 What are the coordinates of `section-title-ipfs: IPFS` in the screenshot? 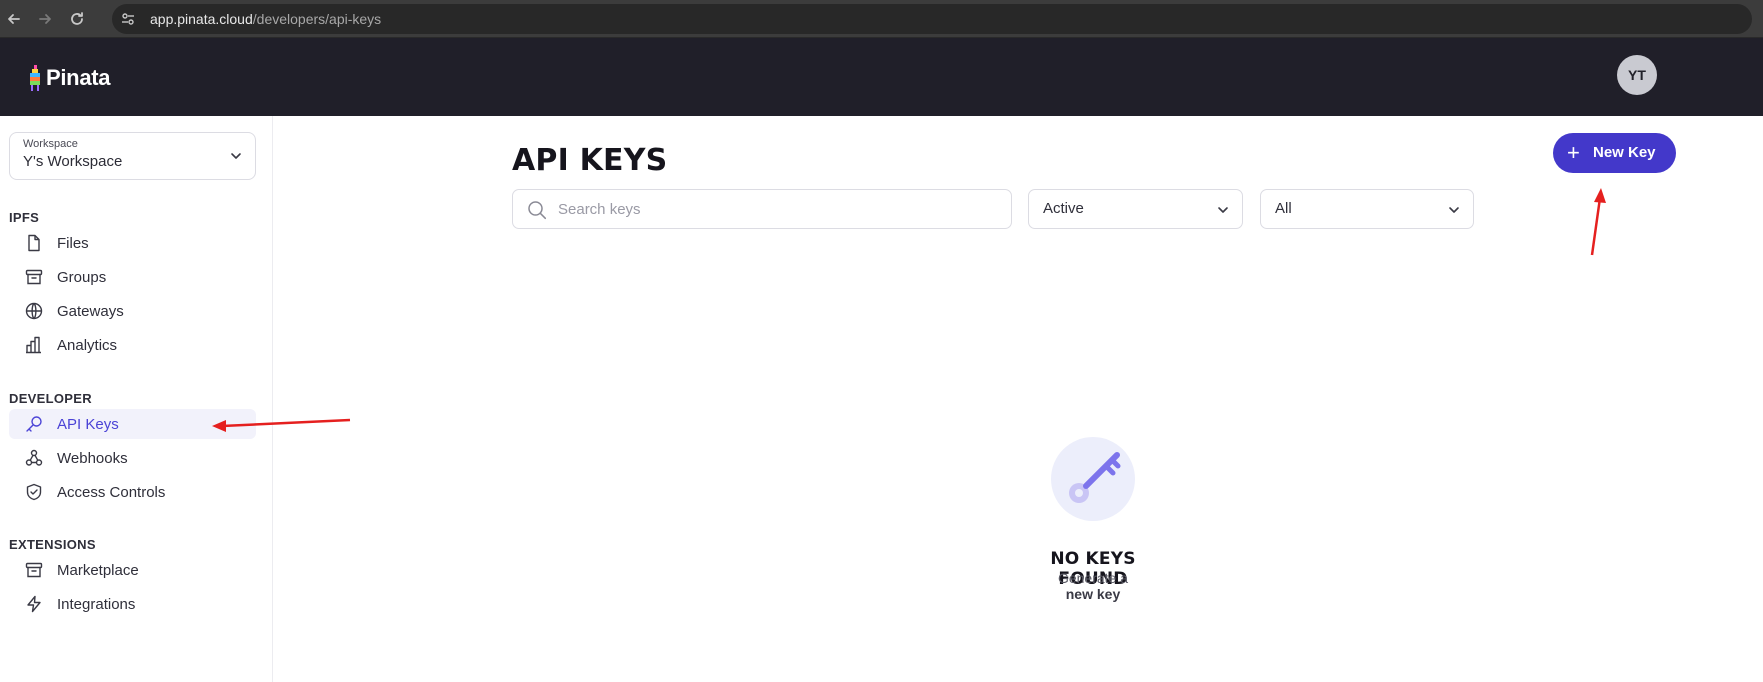 It's located at (24, 217).